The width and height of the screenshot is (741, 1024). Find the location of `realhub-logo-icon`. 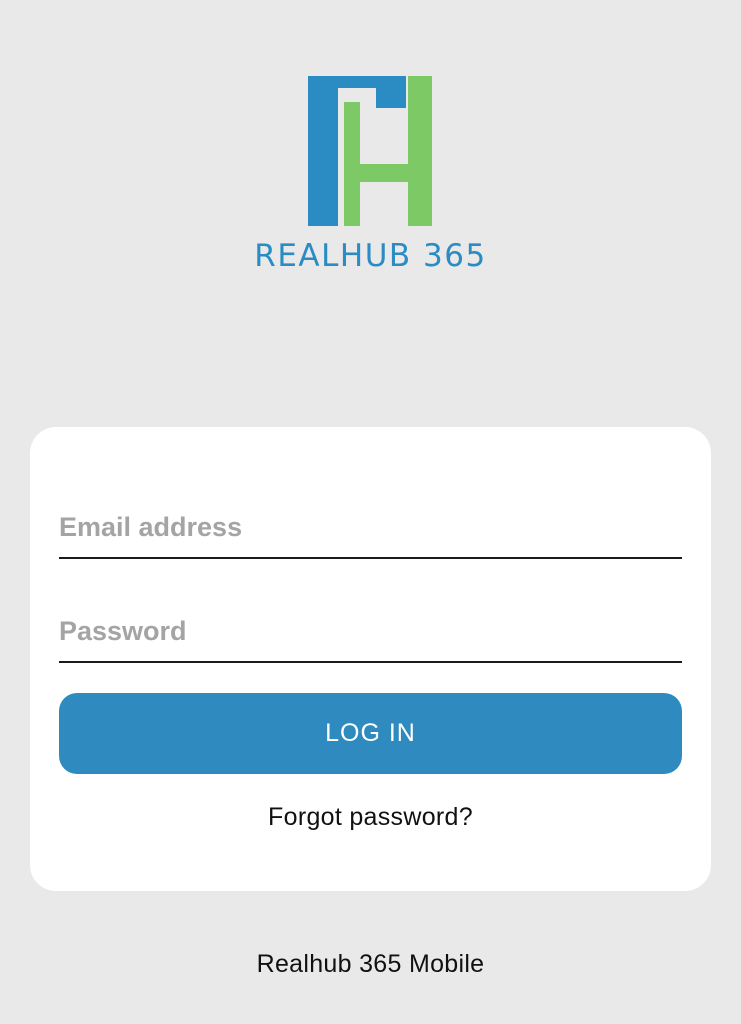

realhub-logo-icon is located at coordinates (370, 151).